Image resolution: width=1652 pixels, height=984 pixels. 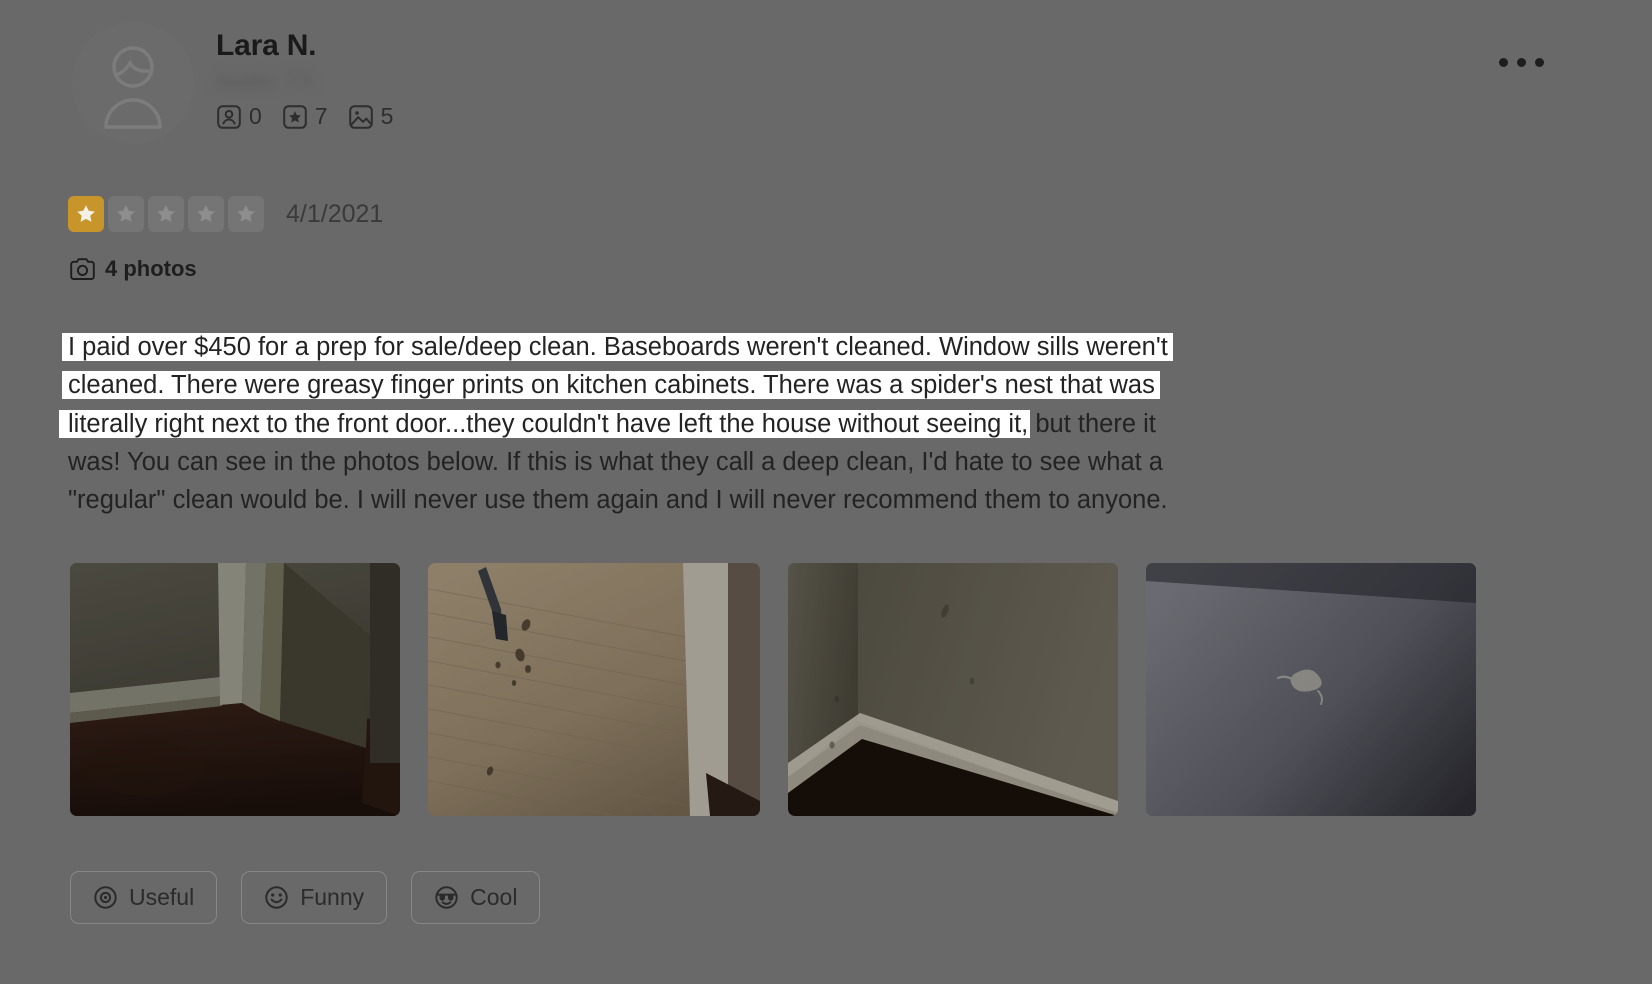 I want to click on cool-button-label: Cool, so click(x=494, y=897).